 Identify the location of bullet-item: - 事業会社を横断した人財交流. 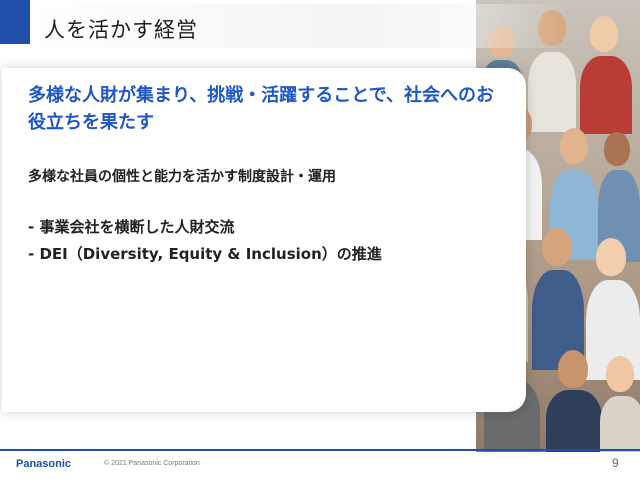
(131, 227).